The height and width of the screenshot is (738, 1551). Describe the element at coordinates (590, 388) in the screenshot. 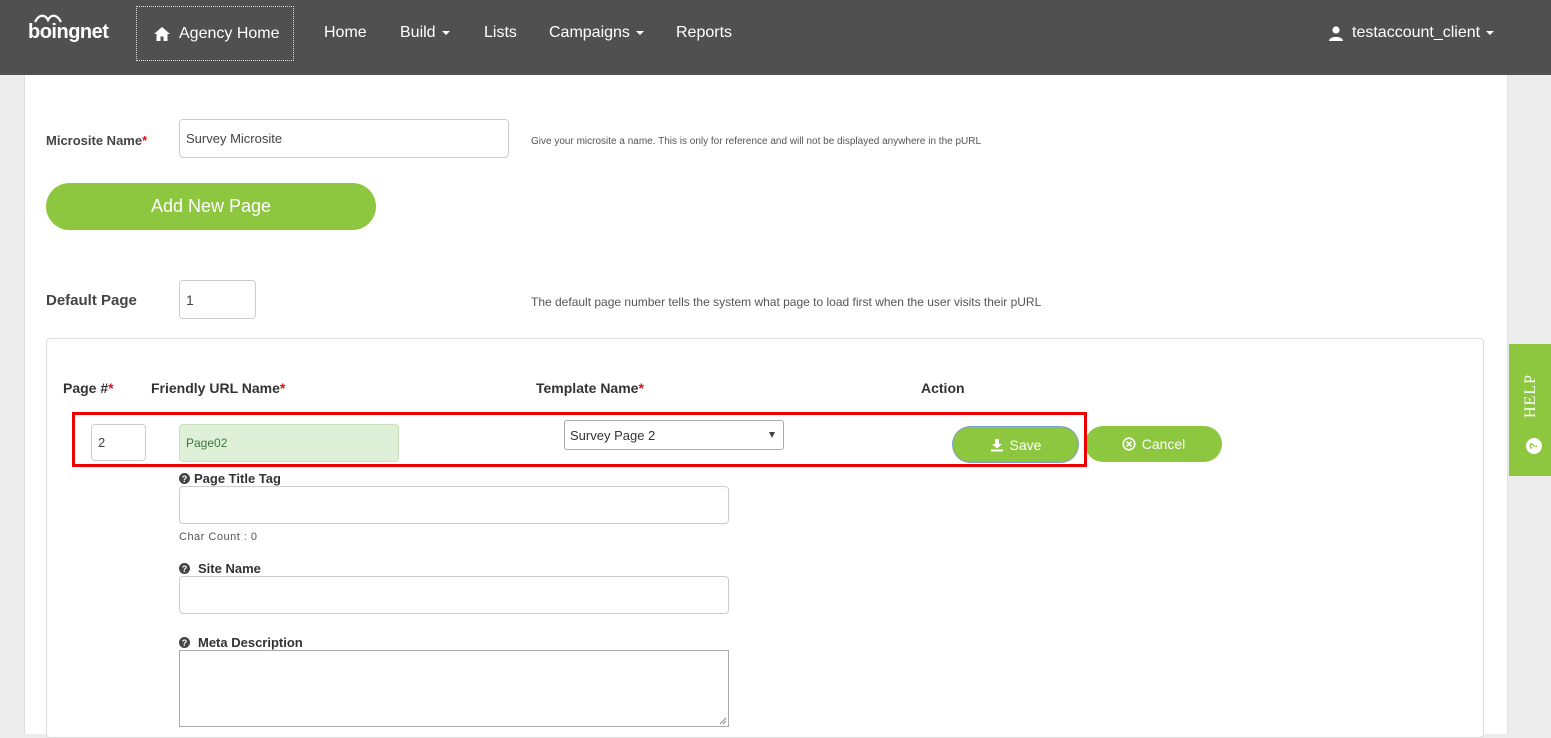

I see `header-template-name: Template Name*` at that location.